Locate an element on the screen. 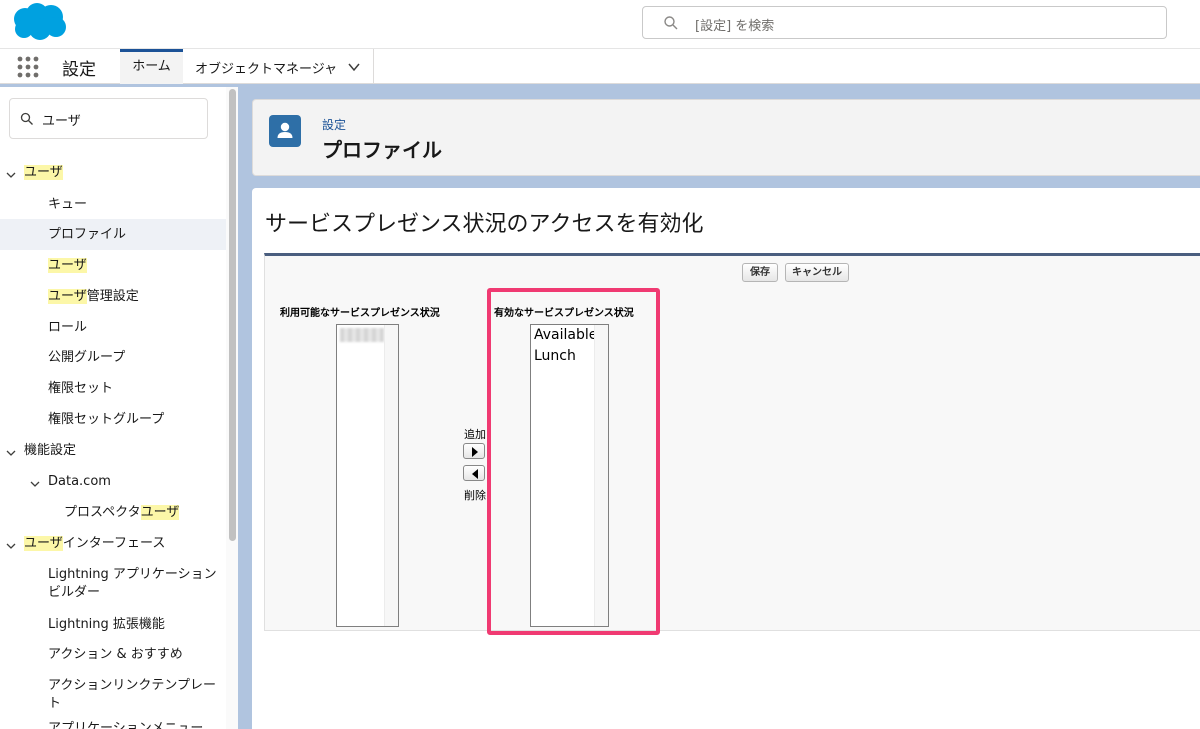 The width and height of the screenshot is (1200, 729). label-text: キュー is located at coordinates (68, 204).